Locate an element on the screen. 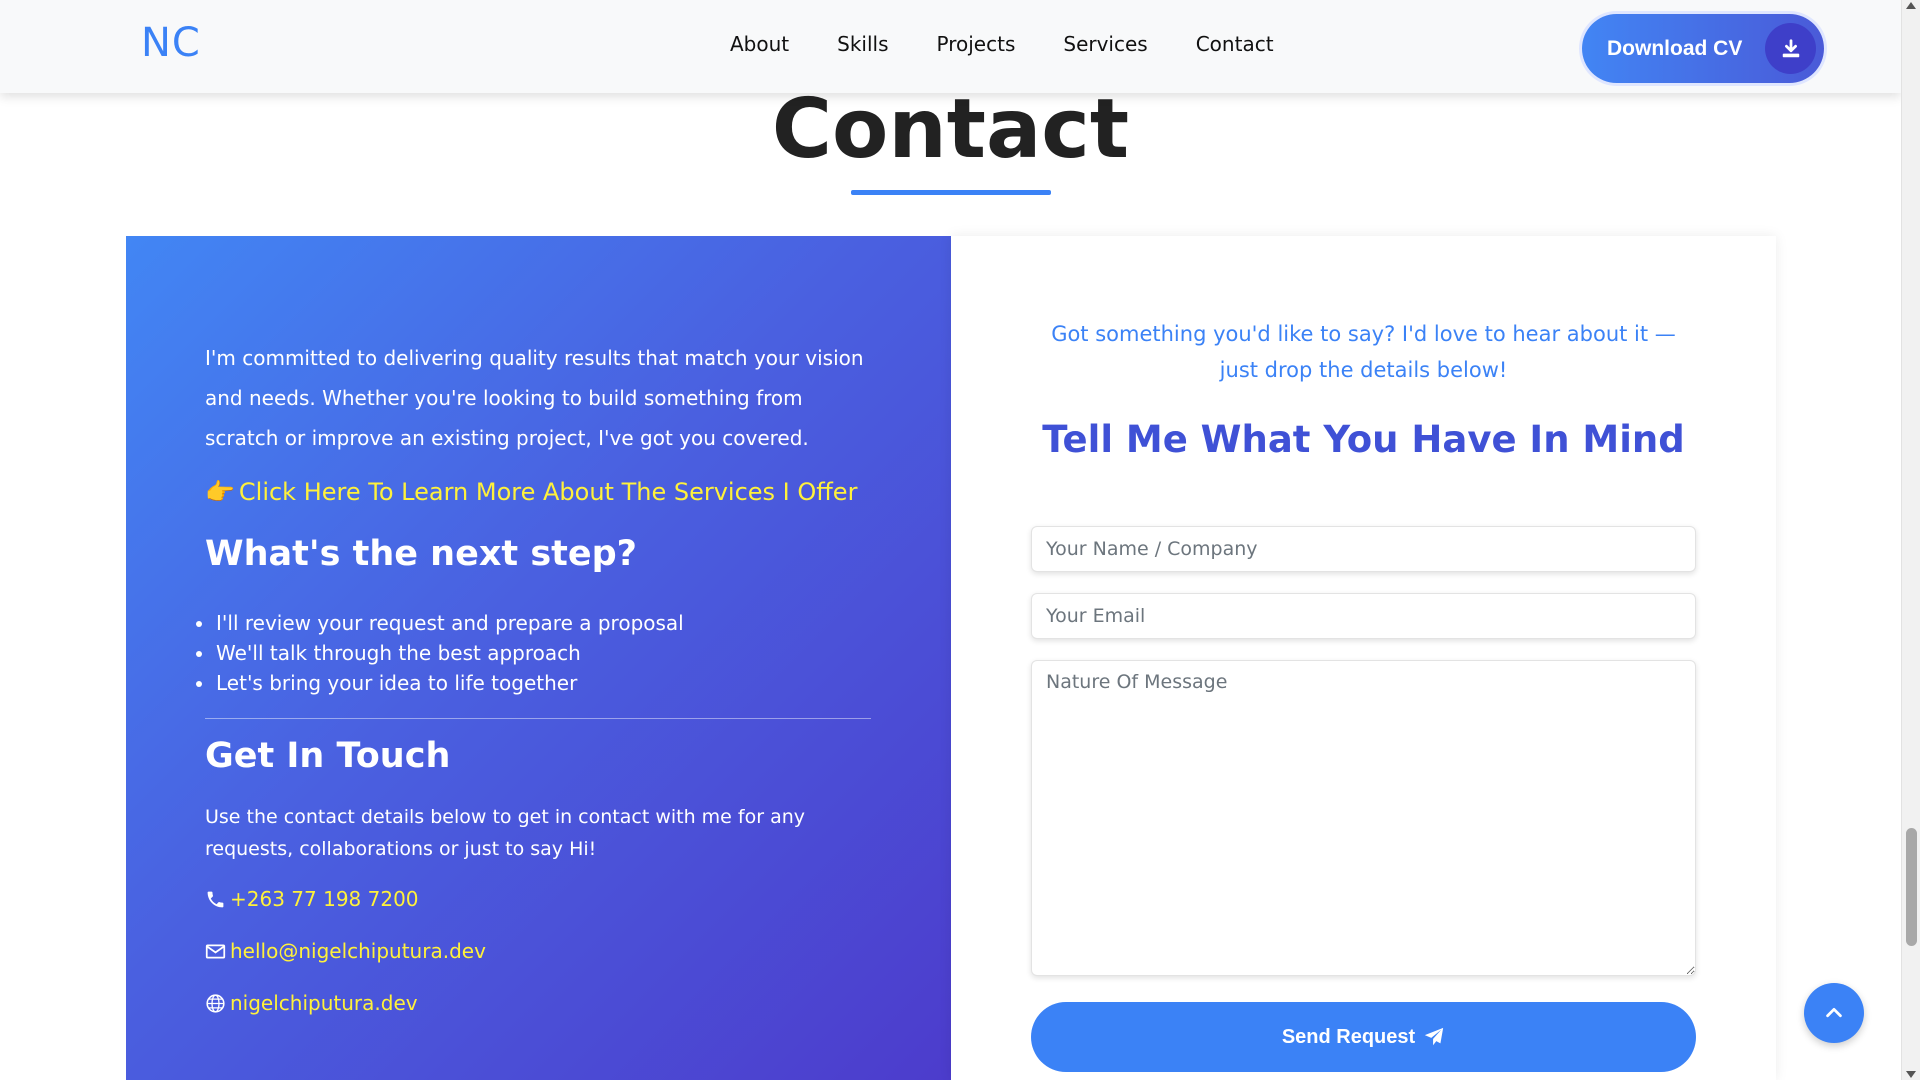 The height and width of the screenshot is (1080, 1920). nav-link-projects: Projects is located at coordinates (976, 44).